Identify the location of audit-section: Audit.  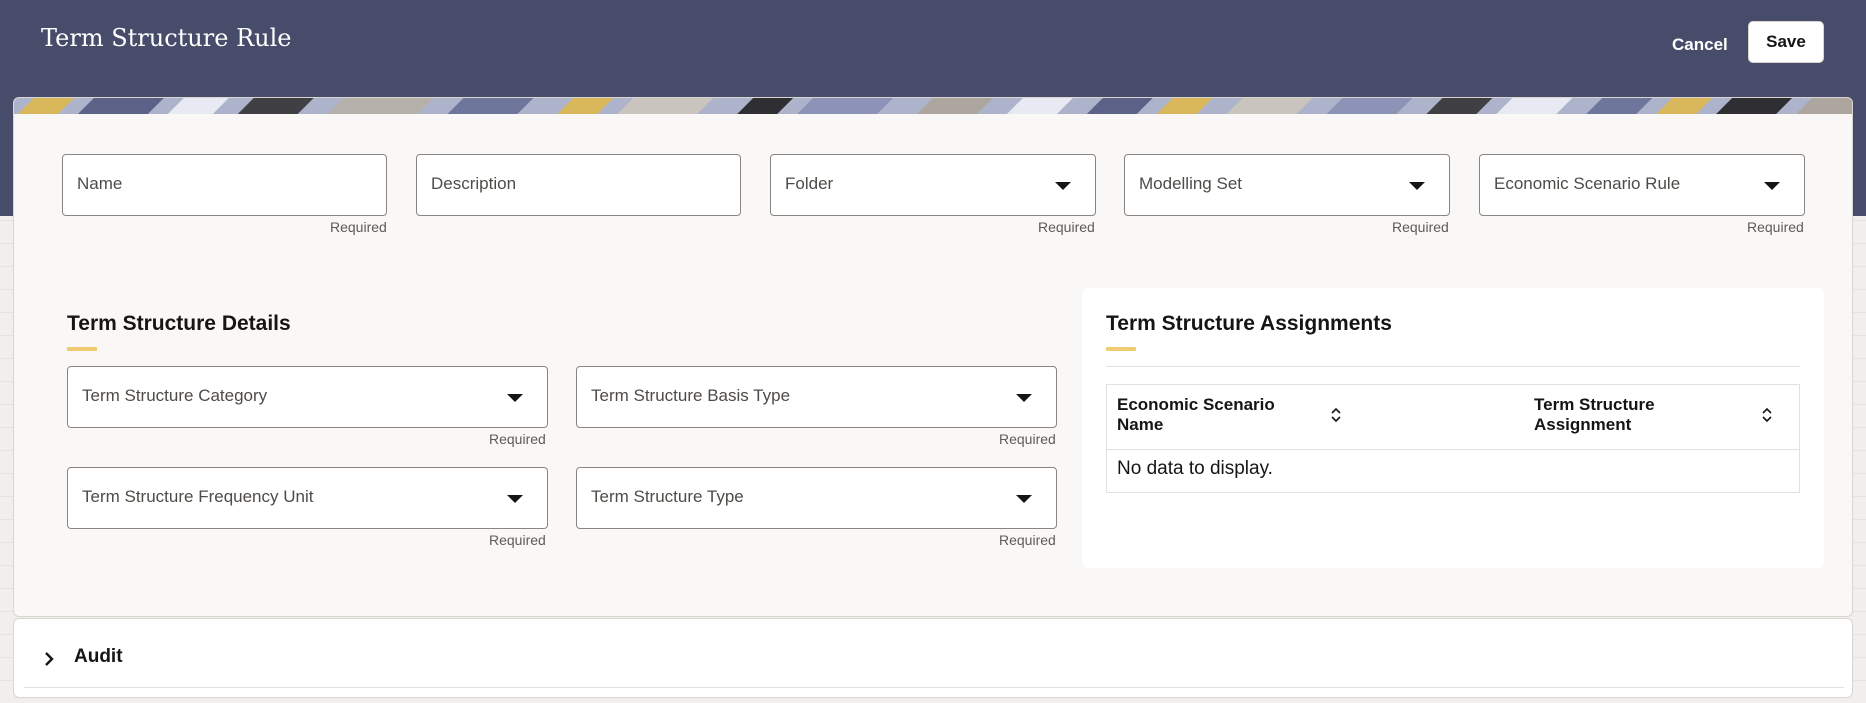
(933, 658).